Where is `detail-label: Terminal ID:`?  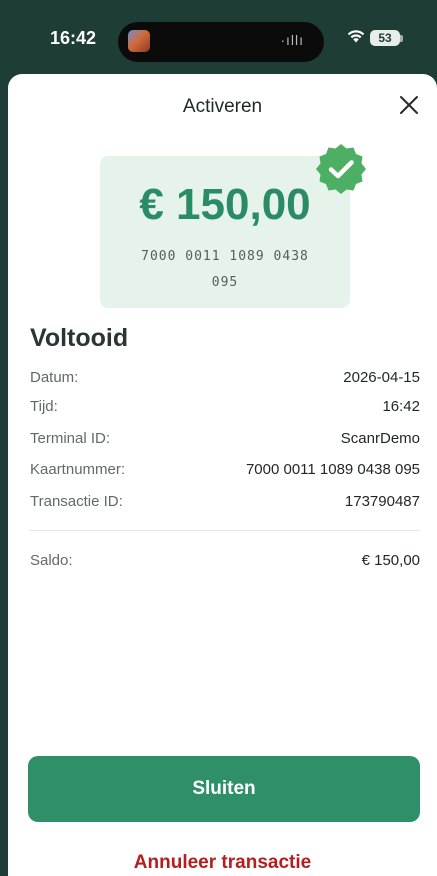 detail-label: Terminal ID: is located at coordinates (70, 438).